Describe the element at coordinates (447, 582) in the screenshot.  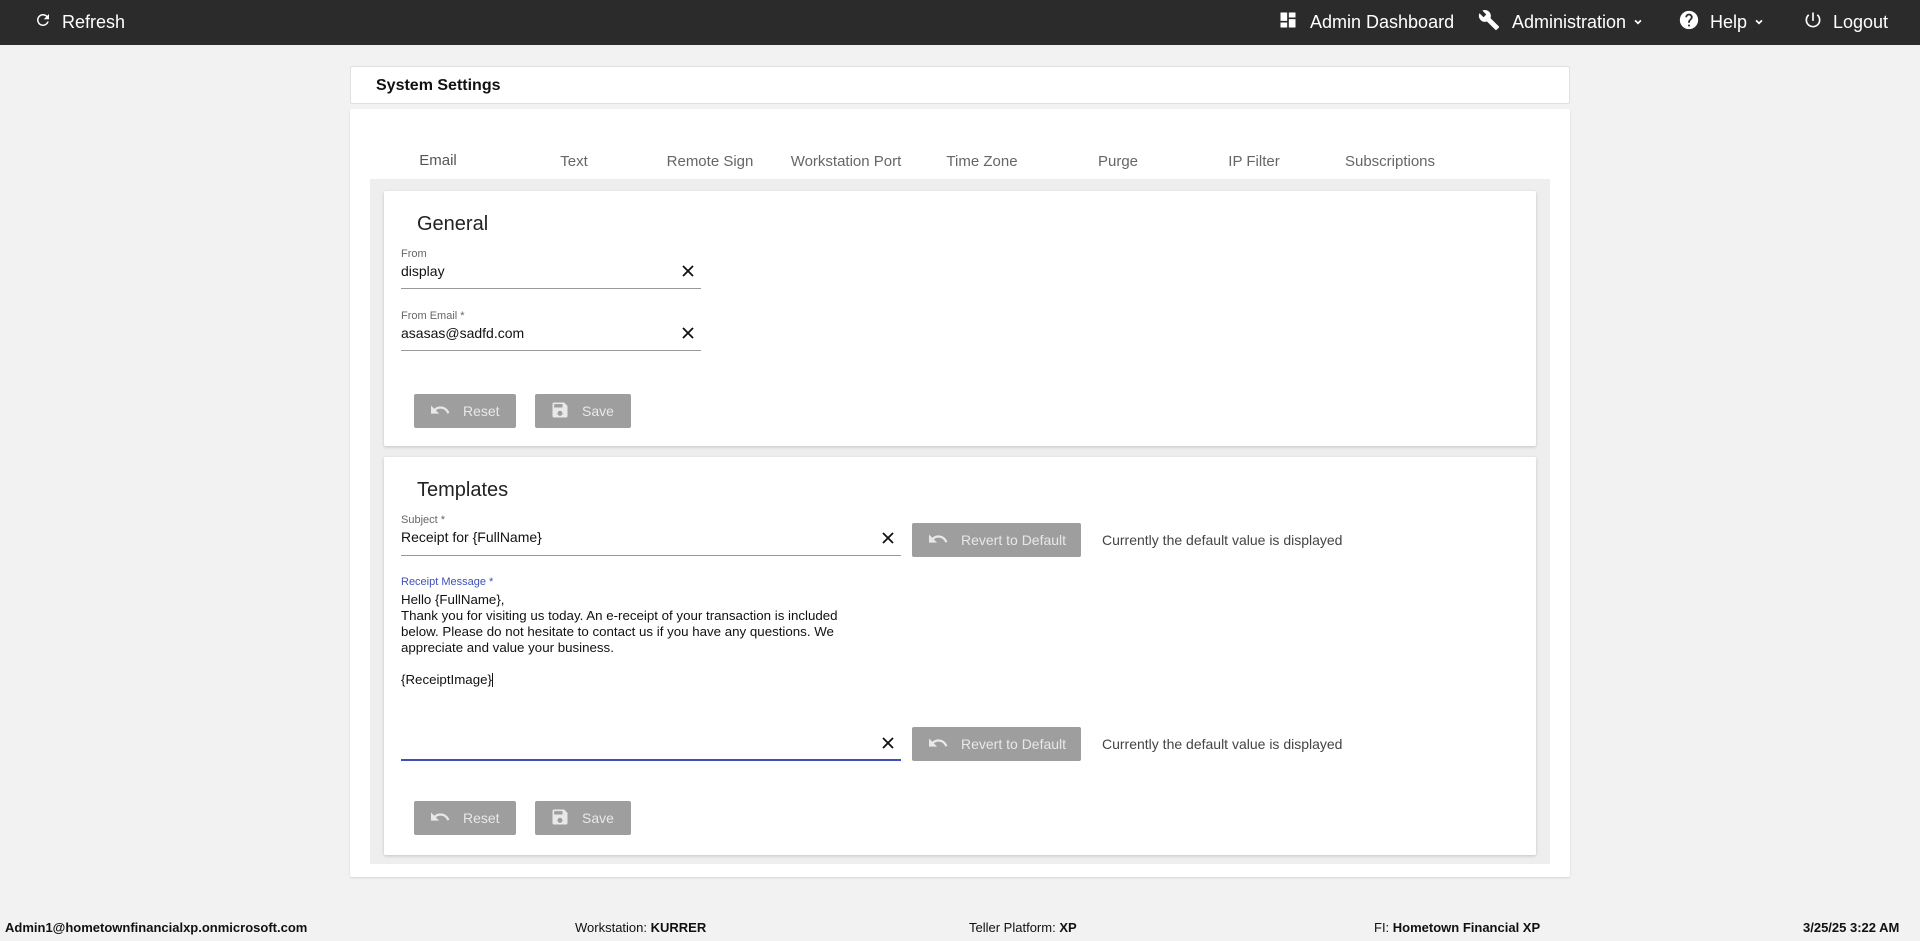
I see `receipt-message-label: Receipt Message *` at that location.